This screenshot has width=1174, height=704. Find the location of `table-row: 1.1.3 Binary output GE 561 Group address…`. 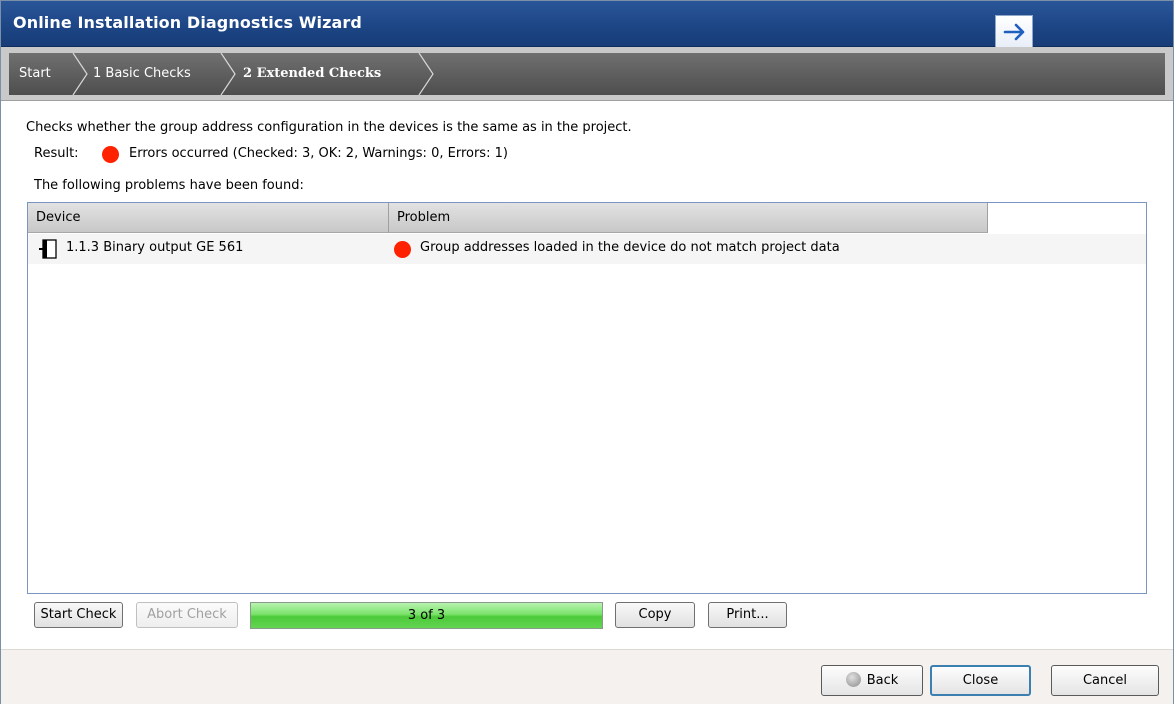

table-row: 1.1.3 Binary output GE 561 Group address… is located at coordinates (587, 249).